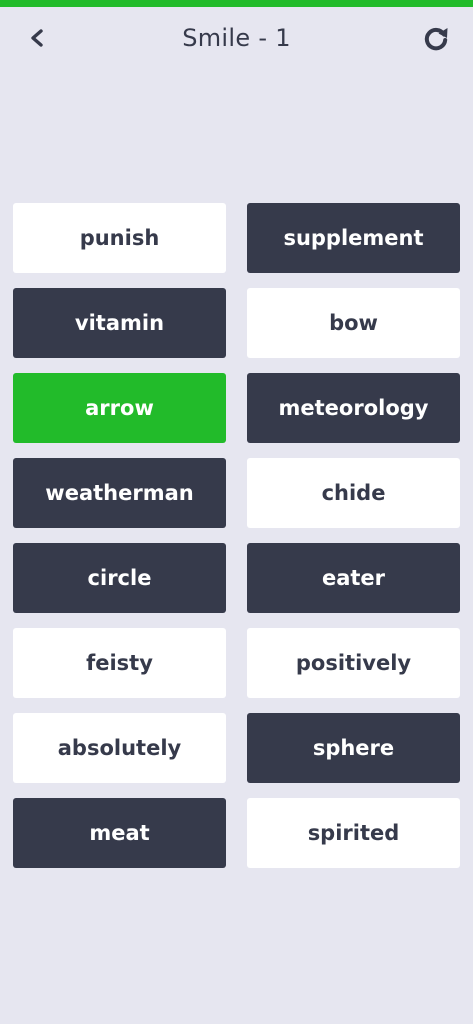 This screenshot has width=473, height=1024. What do you see at coordinates (119, 323) in the screenshot?
I see `word-tile: vitamin` at bounding box center [119, 323].